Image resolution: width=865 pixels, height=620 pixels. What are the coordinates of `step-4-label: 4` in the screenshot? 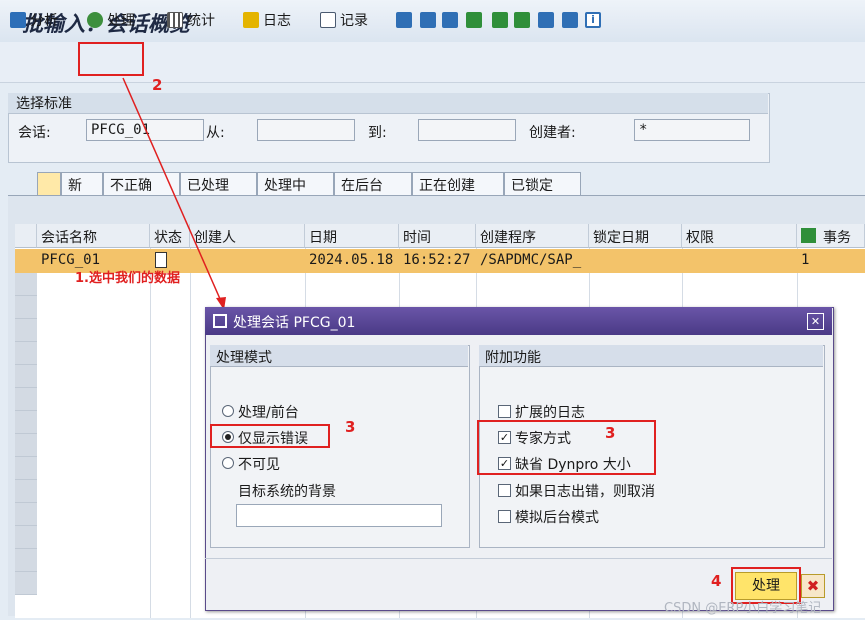 It's located at (716, 581).